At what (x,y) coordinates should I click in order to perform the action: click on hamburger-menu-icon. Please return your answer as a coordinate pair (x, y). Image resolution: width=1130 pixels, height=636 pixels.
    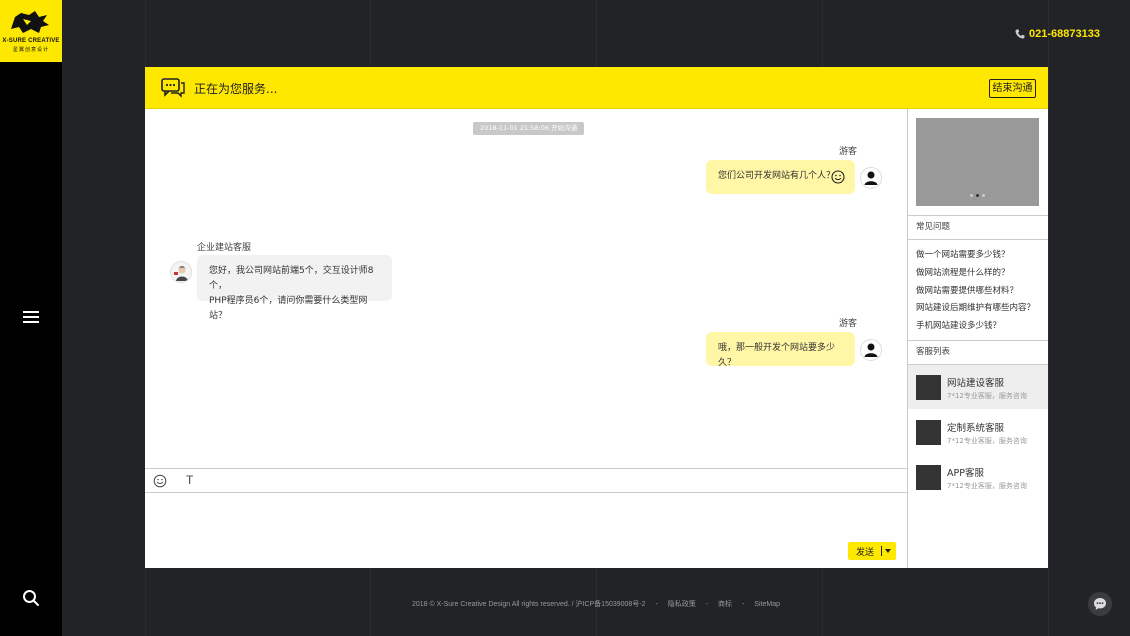
    Looking at the image, I should click on (31, 318).